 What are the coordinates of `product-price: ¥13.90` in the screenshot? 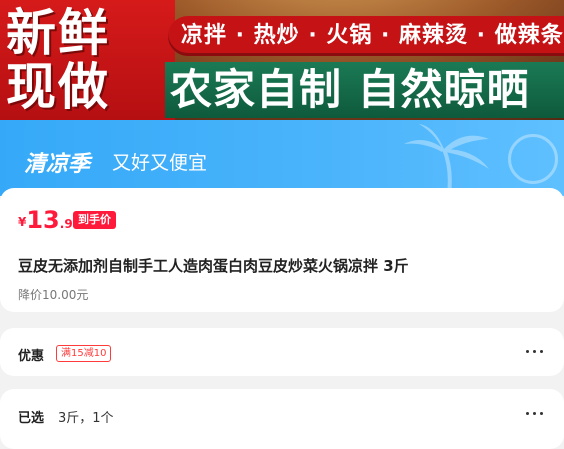 It's located at (49, 220).